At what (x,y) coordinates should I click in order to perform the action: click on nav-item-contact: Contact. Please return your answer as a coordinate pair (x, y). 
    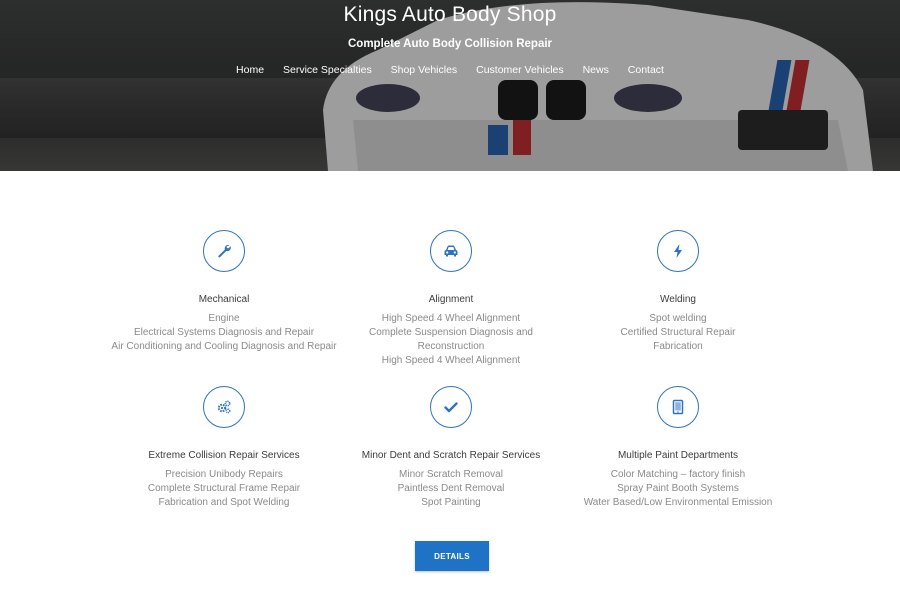
    Looking at the image, I should click on (646, 70).